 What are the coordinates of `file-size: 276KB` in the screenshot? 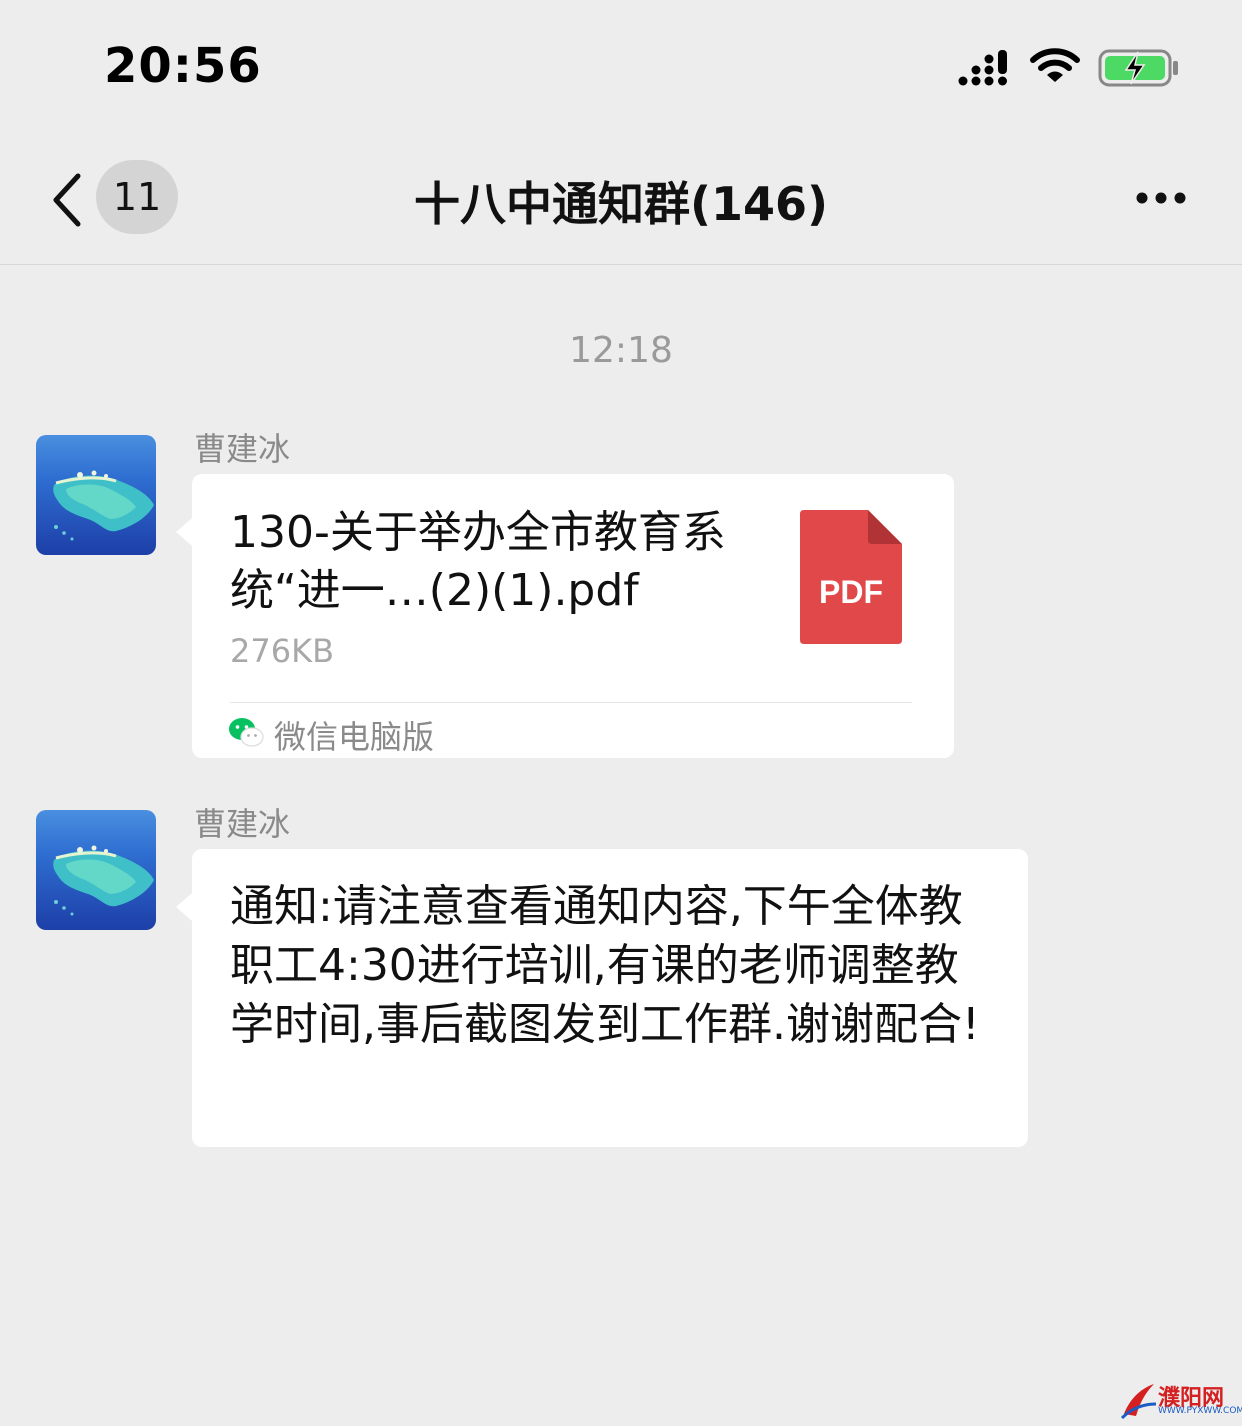 It's located at (282, 651).